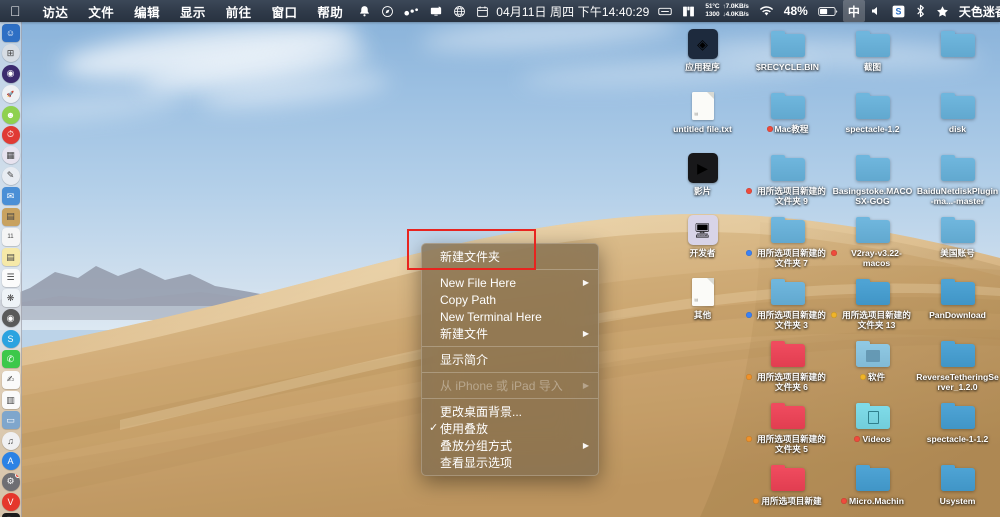 This screenshot has height=517, width=1000. I want to click on dock-item-skype: S, so click(10, 338).